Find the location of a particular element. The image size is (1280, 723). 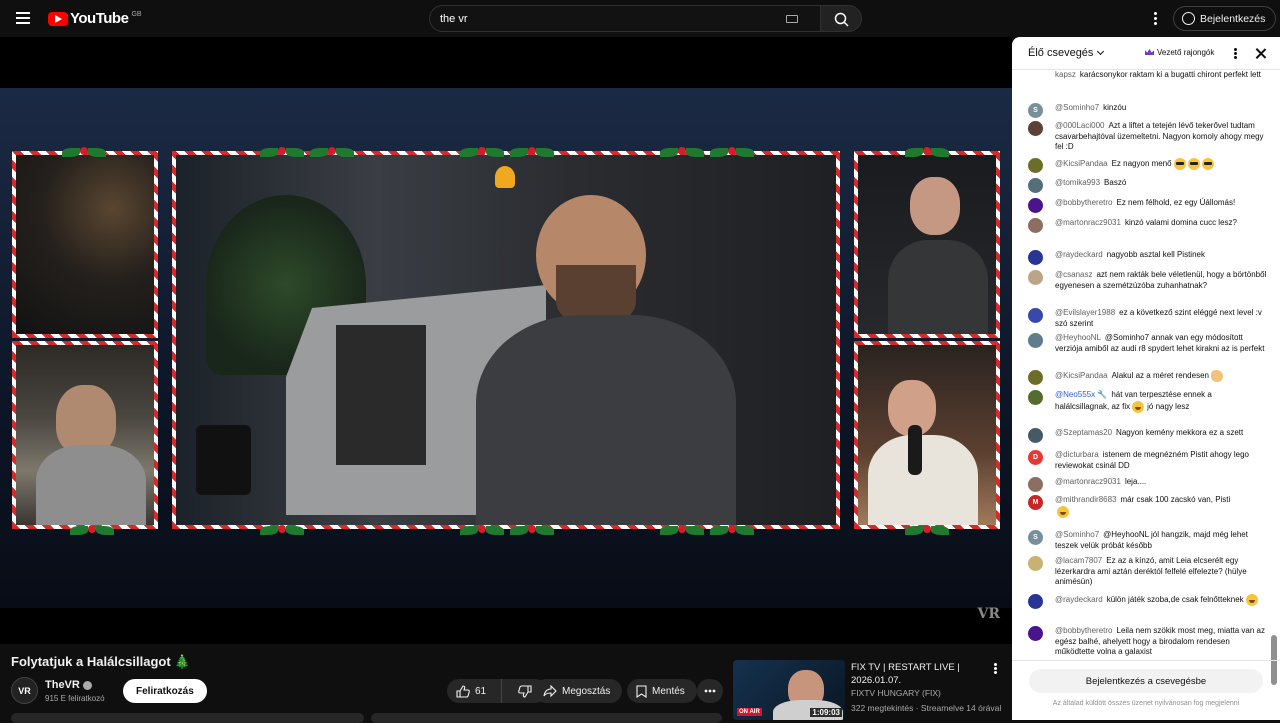

chat-author: @lacam7807 is located at coordinates (1078, 560).